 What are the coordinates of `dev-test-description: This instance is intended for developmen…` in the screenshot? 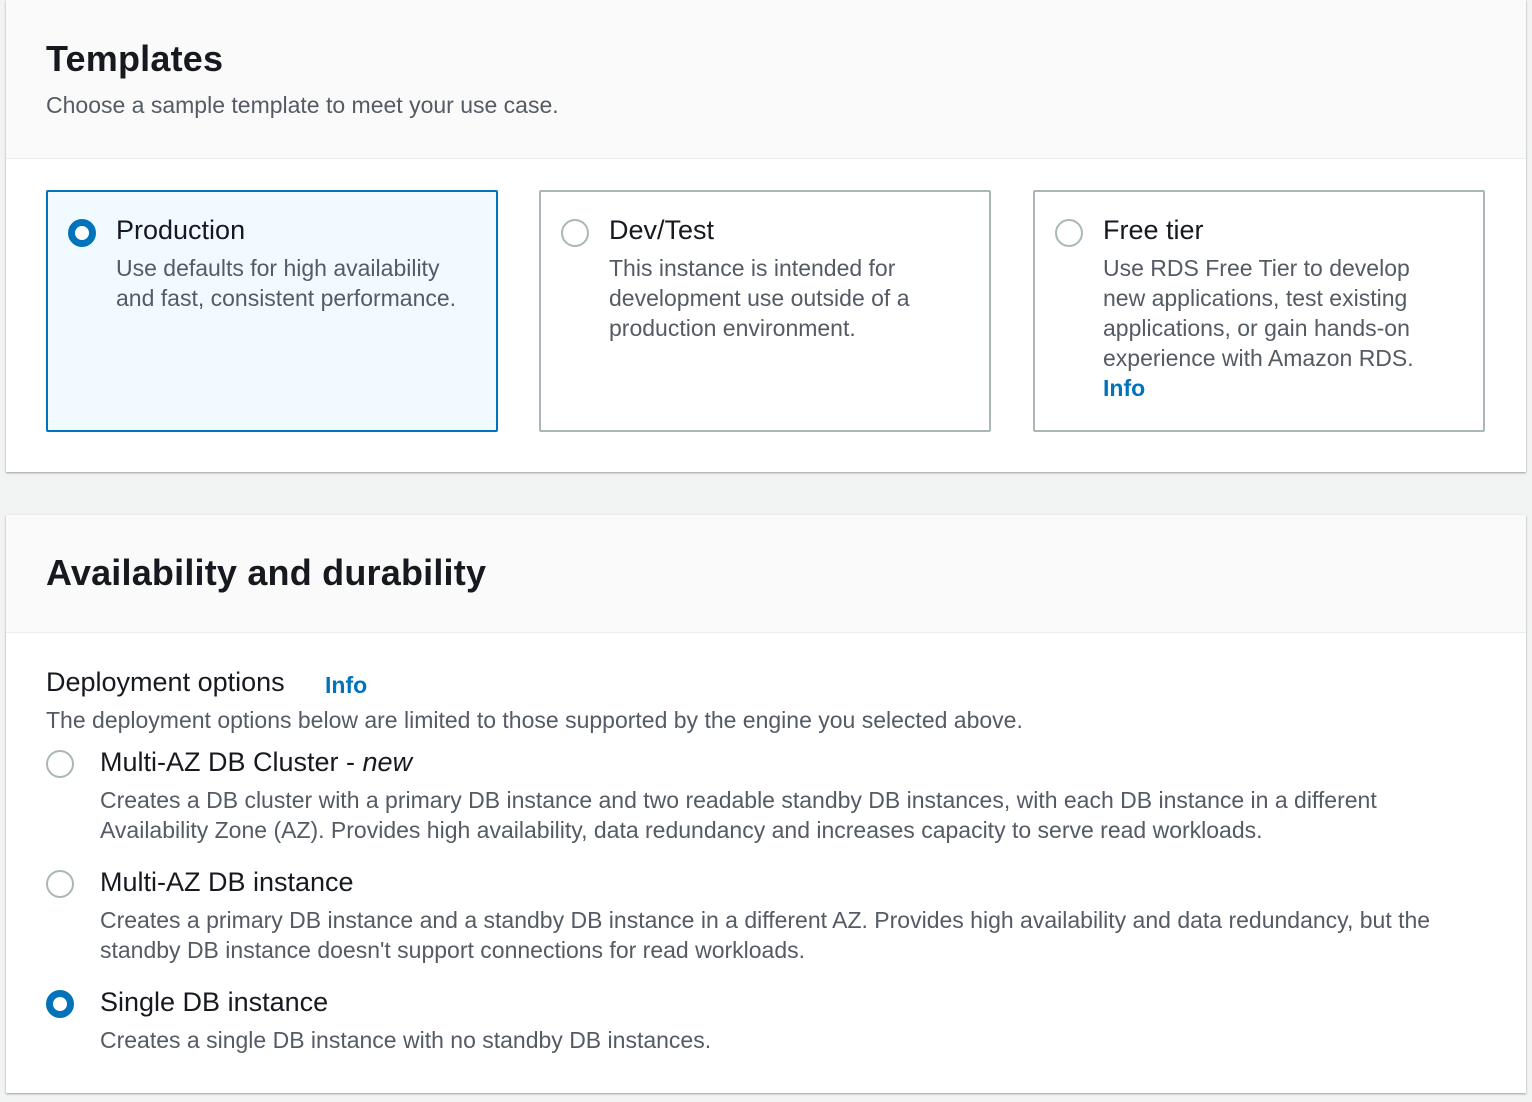 It's located at (759, 298).